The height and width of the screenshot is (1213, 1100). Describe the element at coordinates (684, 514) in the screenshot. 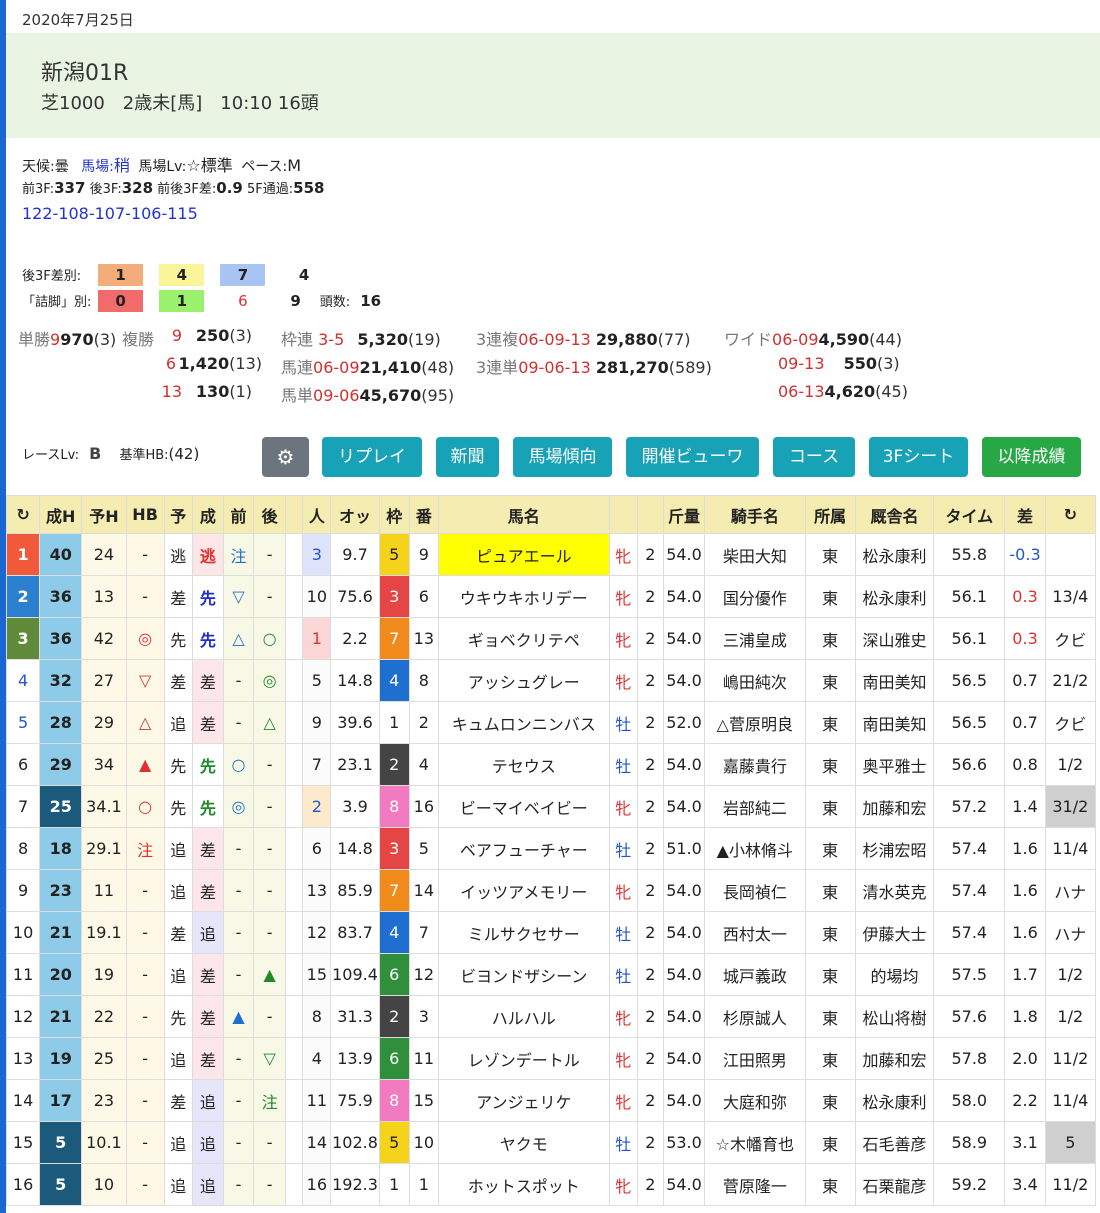

I see `col-weight: 斤量` at that location.